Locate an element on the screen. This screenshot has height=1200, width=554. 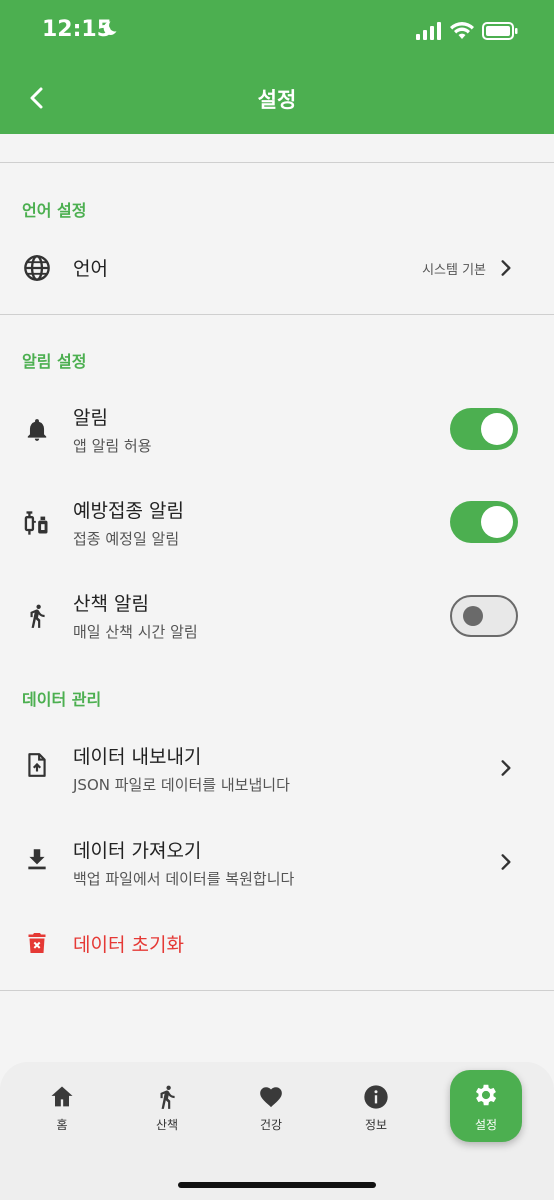
import-subtitle: 백업 파일에서 데이터를 복원합니다 is located at coordinates (184, 879).